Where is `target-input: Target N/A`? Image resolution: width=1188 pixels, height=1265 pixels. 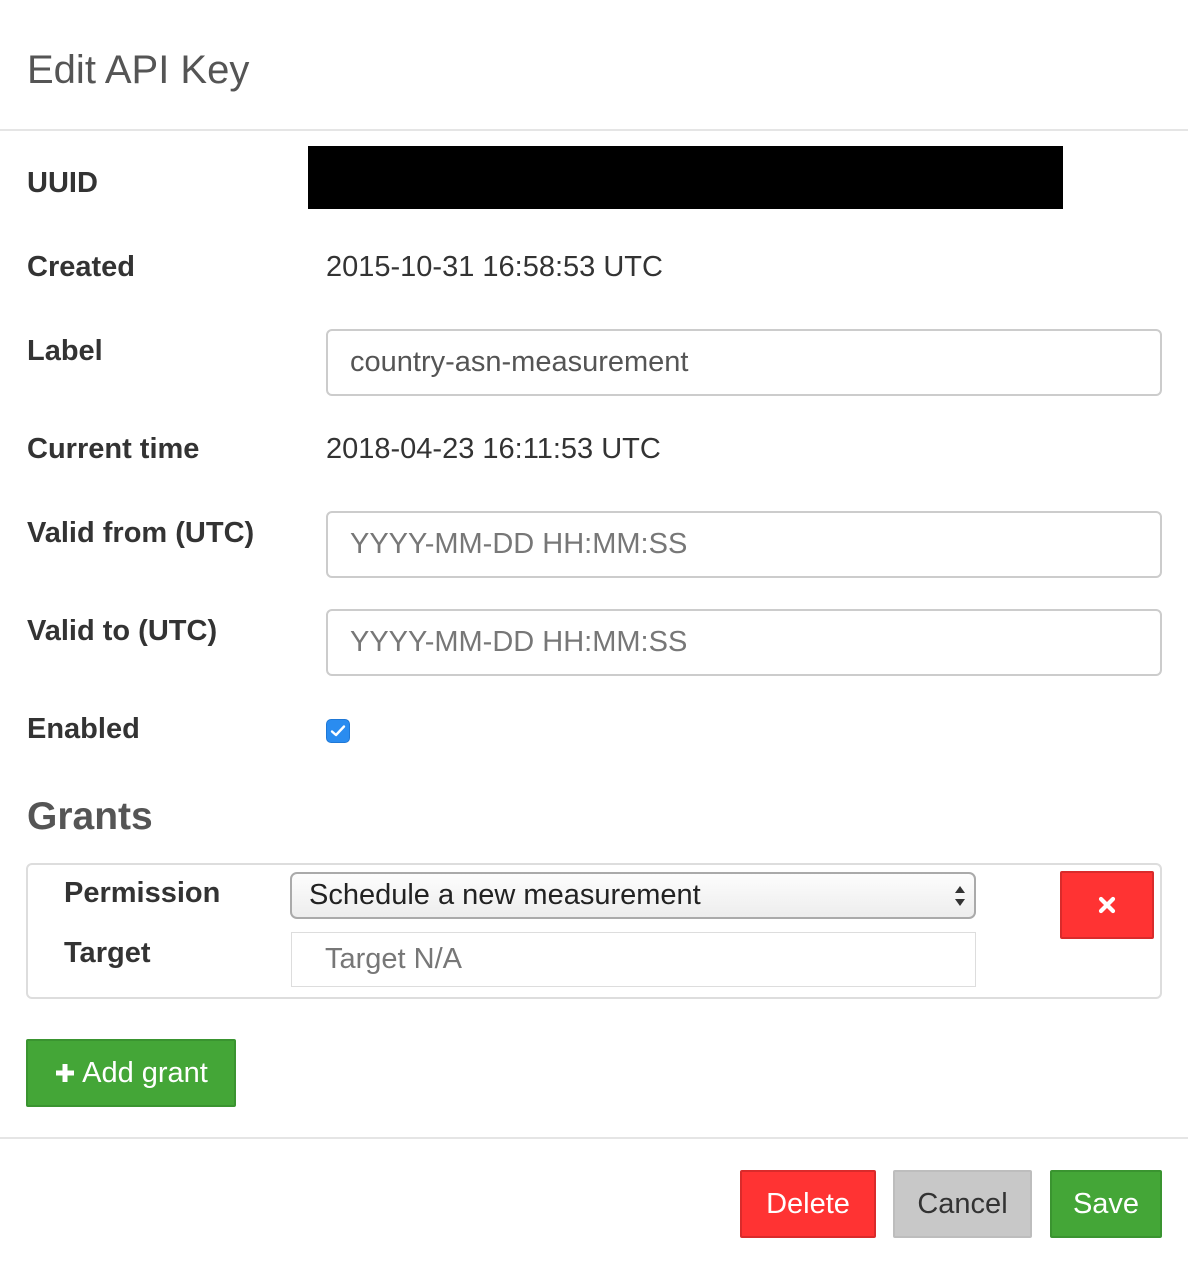 target-input: Target N/A is located at coordinates (633, 959).